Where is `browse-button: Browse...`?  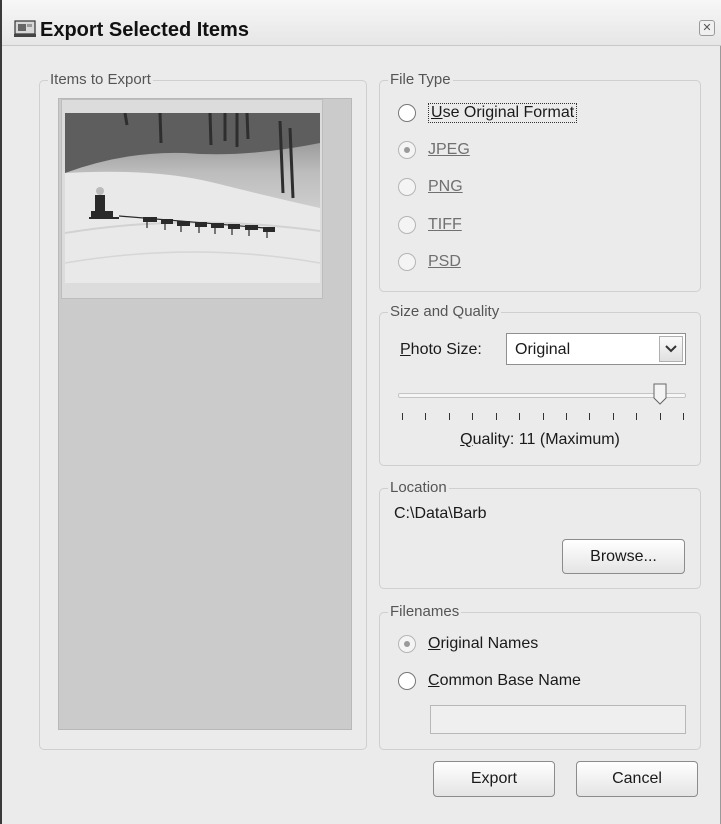
browse-button: Browse... is located at coordinates (623, 556).